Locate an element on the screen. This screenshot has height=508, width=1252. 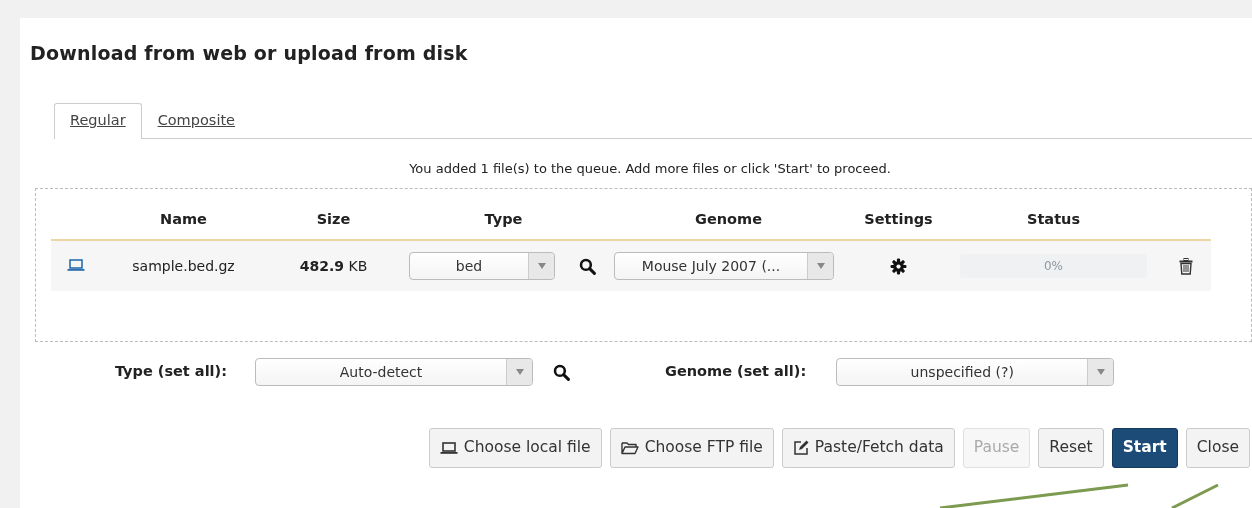
button: Choose local file is located at coordinates (515, 448).